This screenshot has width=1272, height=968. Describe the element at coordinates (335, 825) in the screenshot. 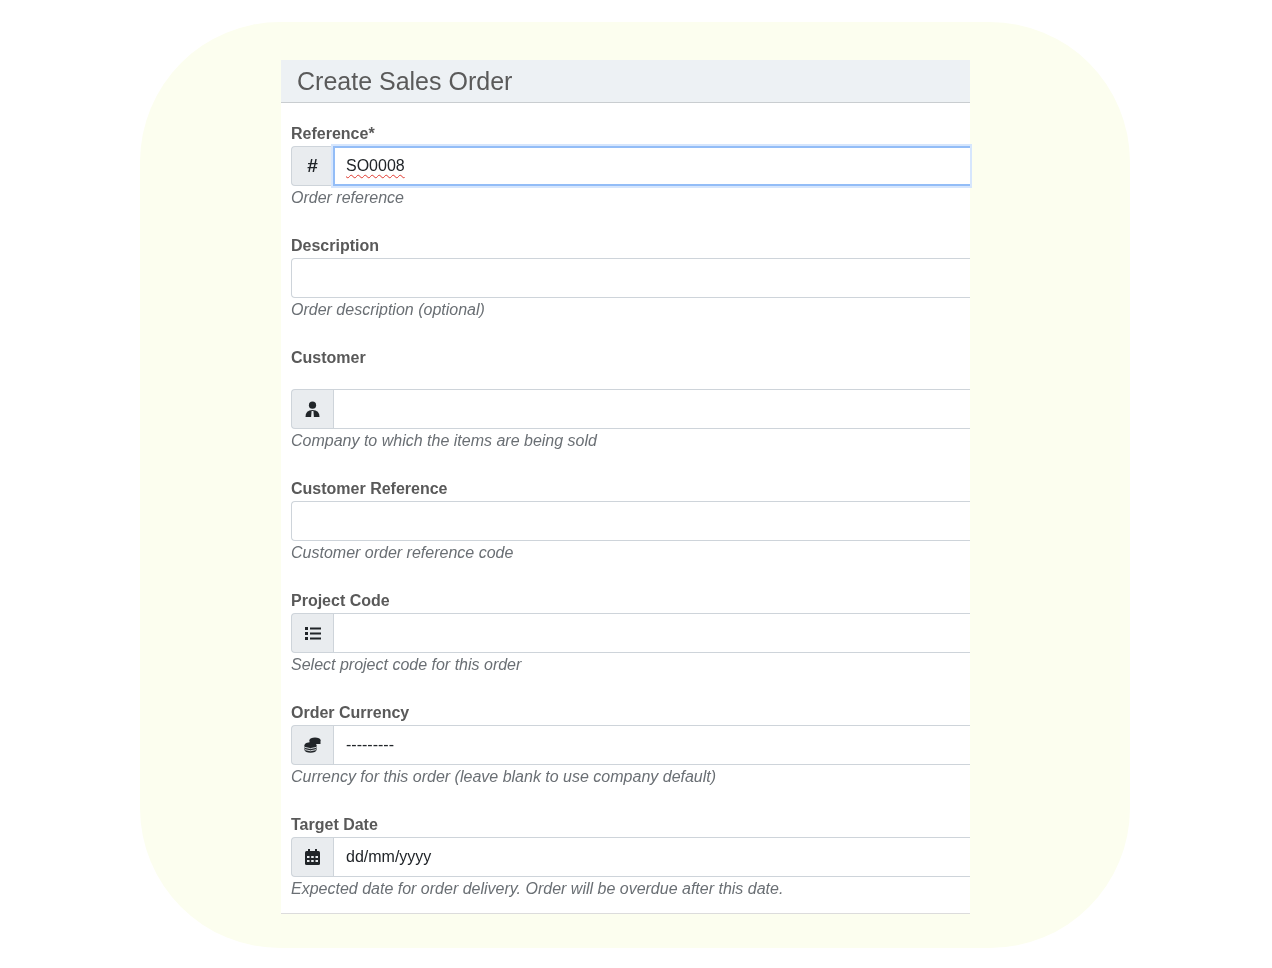

I see `field-label: Target Date` at that location.